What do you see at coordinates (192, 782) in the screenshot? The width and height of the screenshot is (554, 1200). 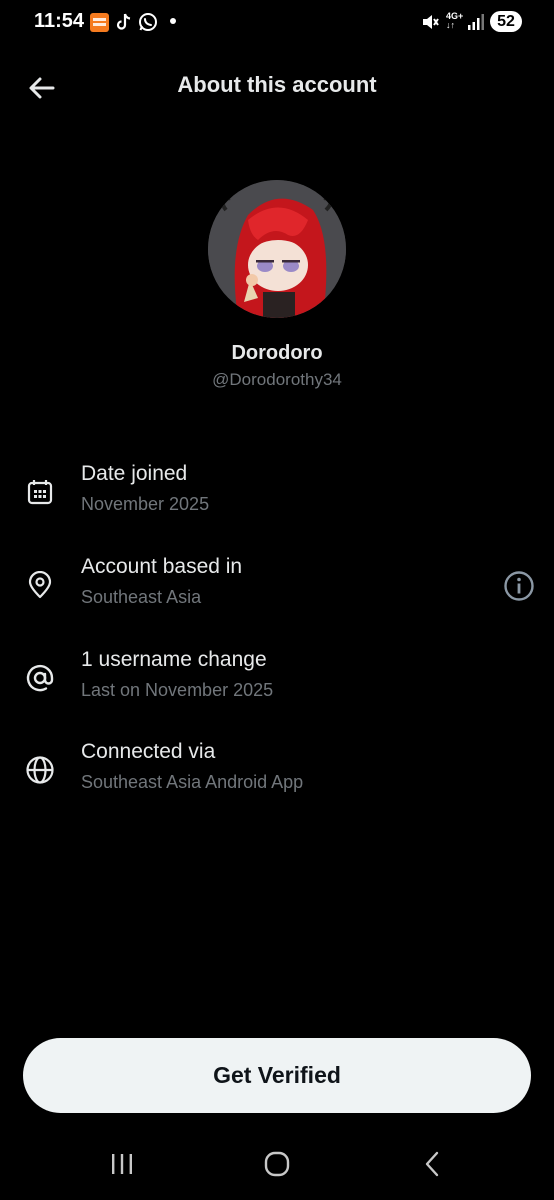 I see `info-subtitle: Southeast Asia Android App` at bounding box center [192, 782].